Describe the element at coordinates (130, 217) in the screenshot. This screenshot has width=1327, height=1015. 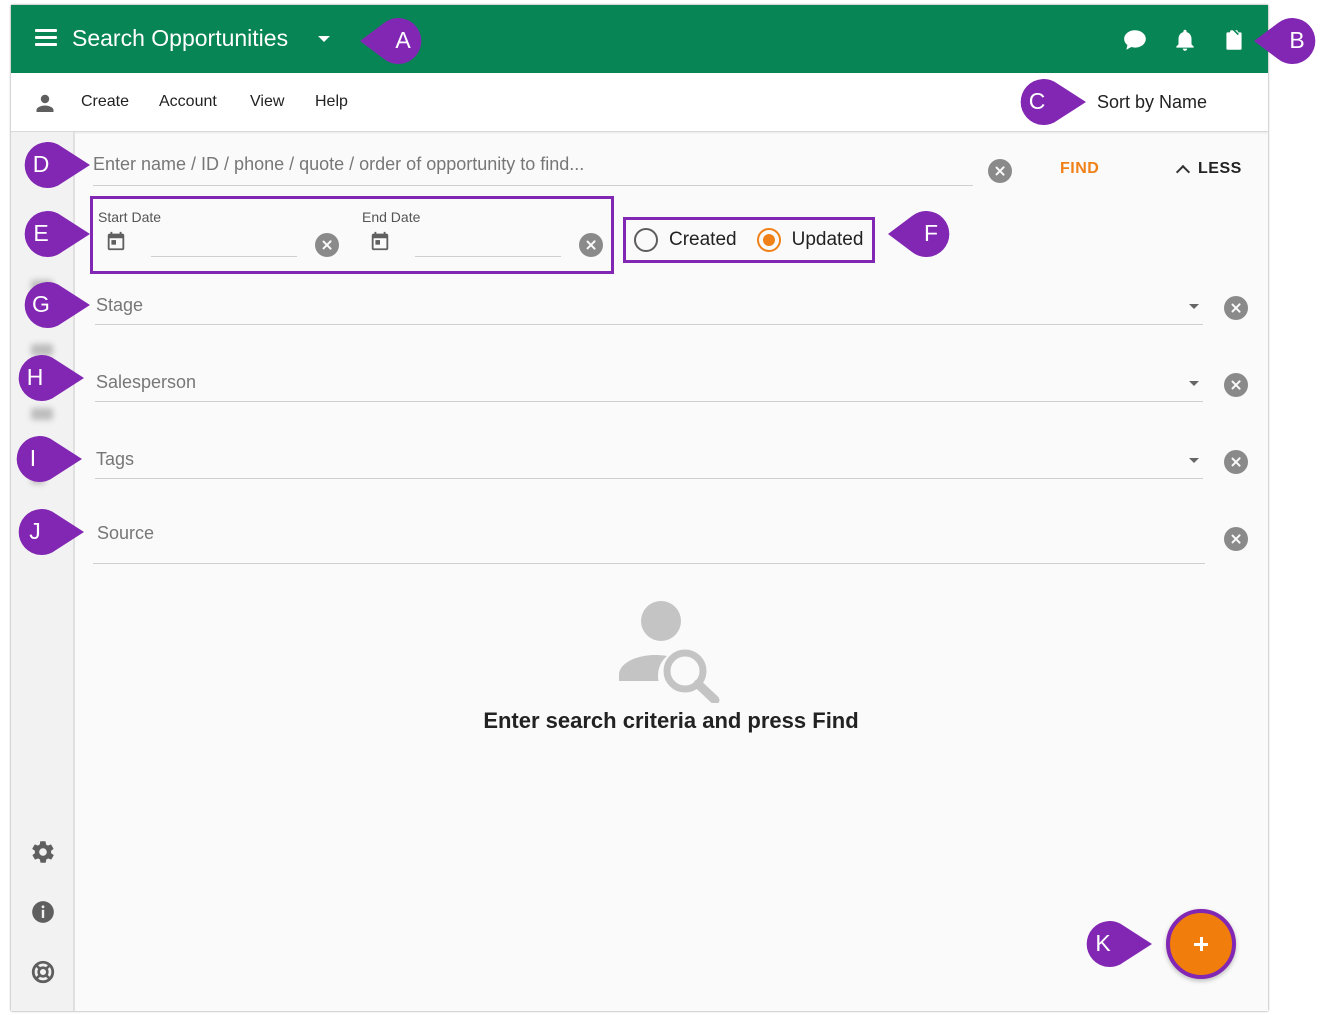
I see `start-date-label: Start Date` at that location.